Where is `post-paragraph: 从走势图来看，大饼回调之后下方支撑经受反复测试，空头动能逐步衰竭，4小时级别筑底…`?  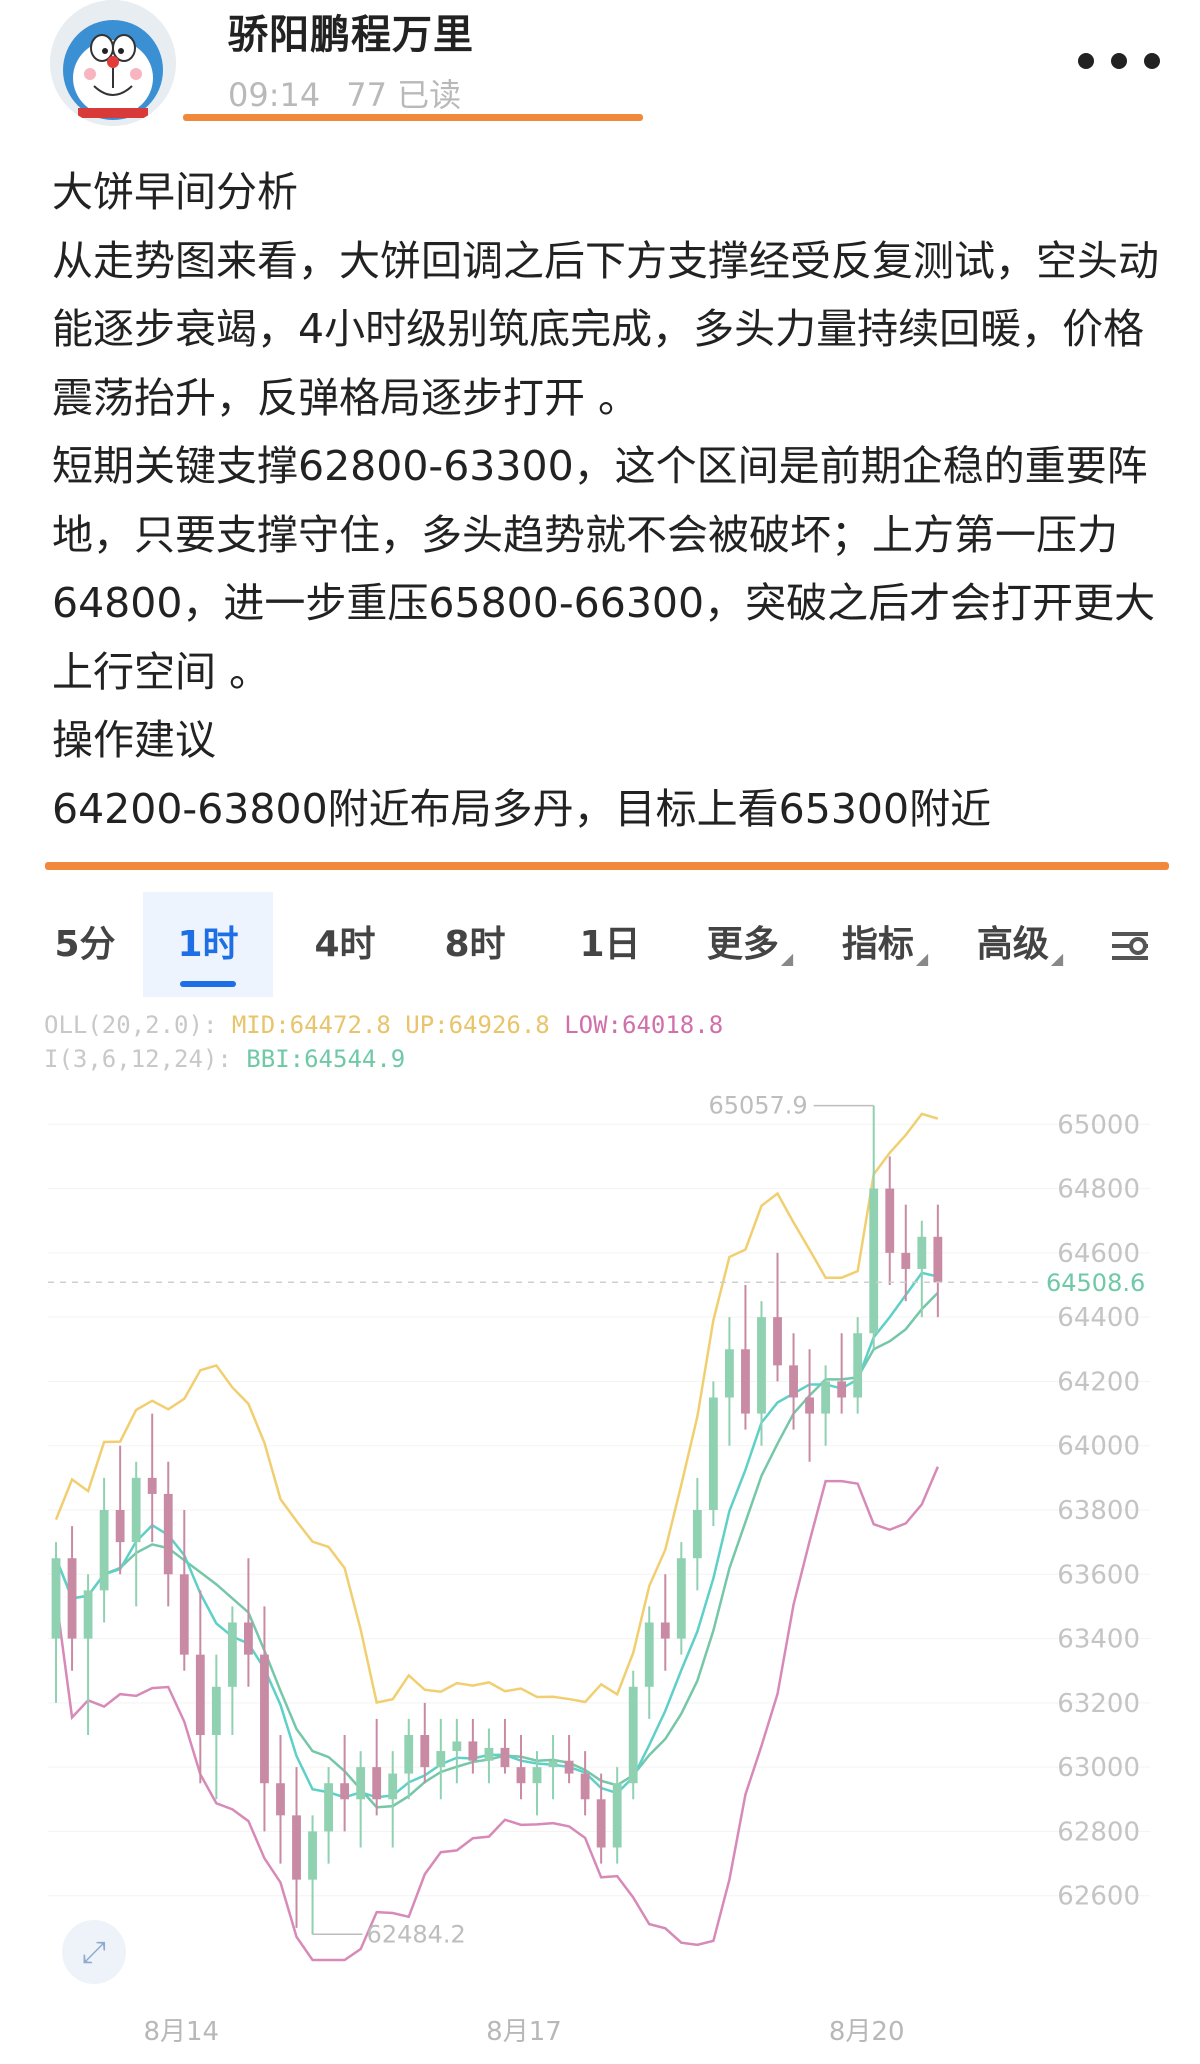
post-paragraph: 从走势图来看，大饼回调之后下方支撑经受反复测试，空头动能逐步衰竭，4小时级别筑底… is located at coordinates (605, 329).